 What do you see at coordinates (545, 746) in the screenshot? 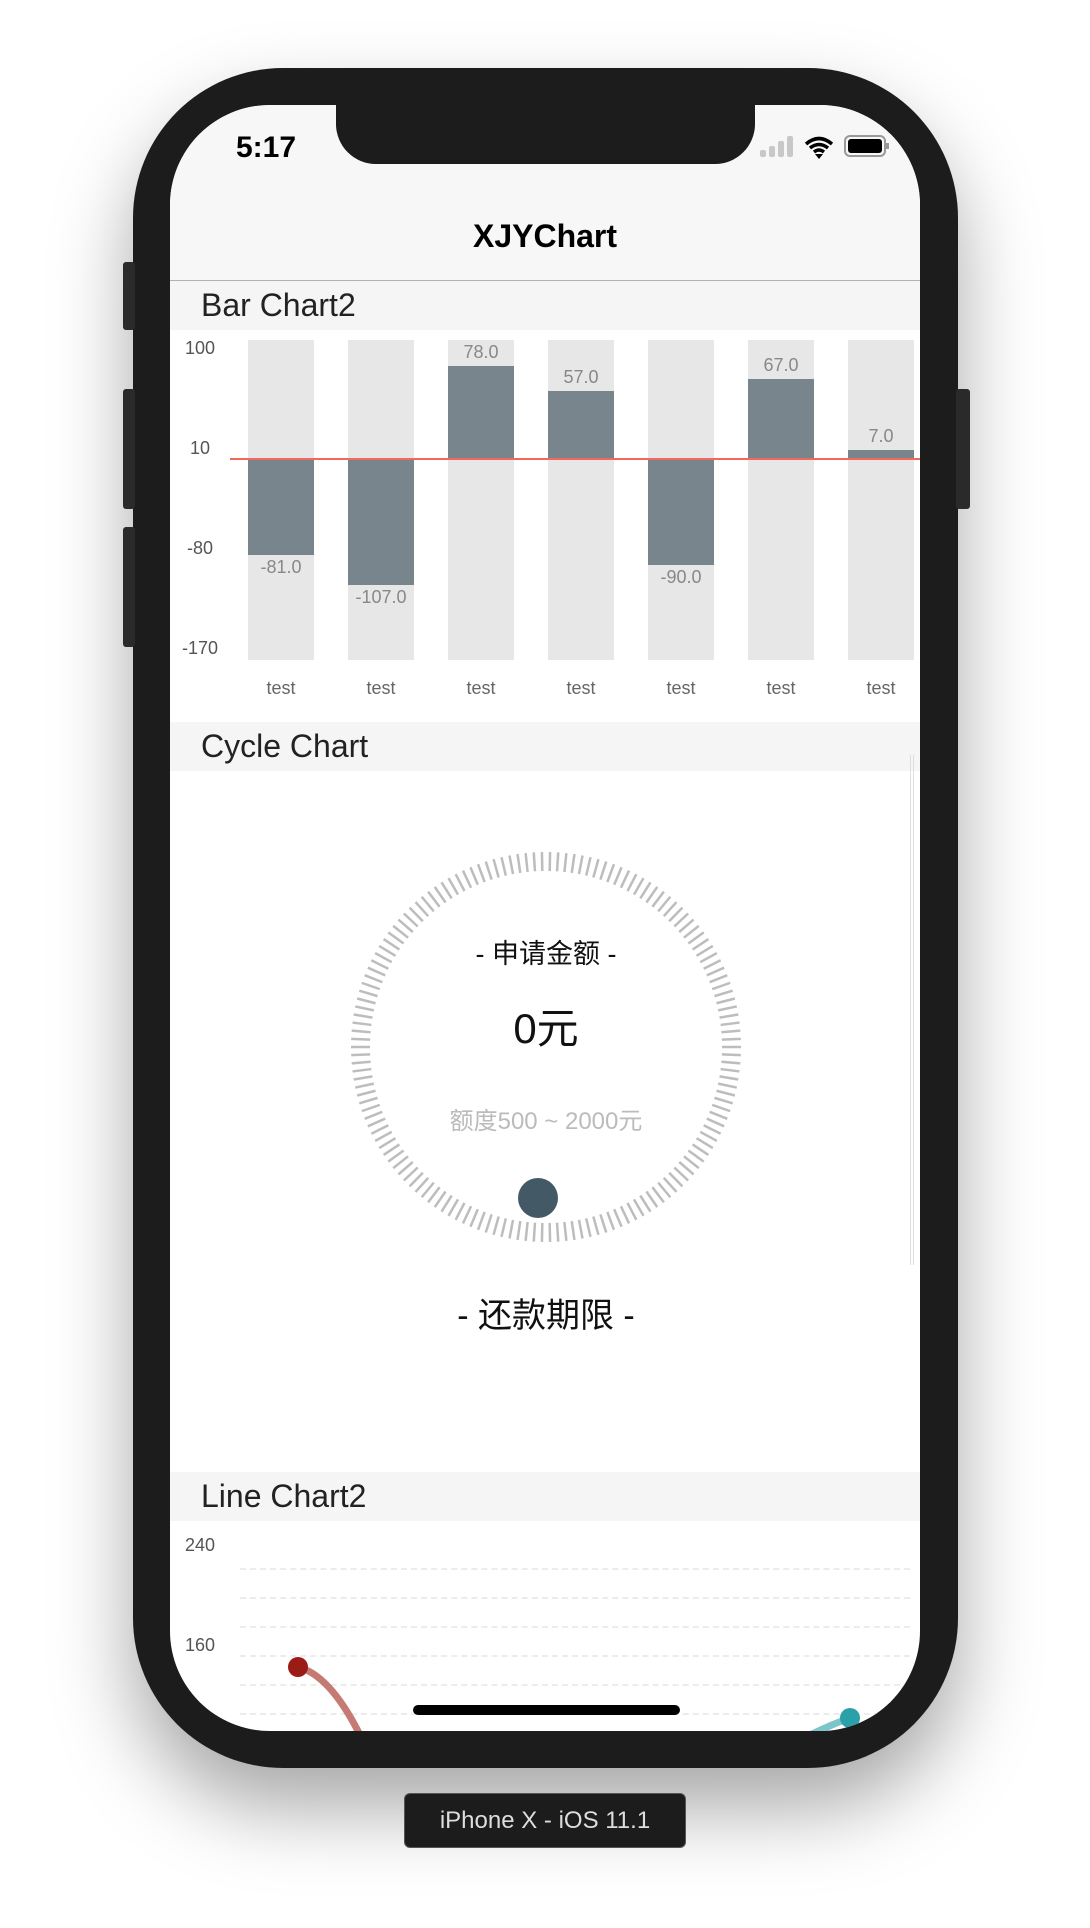
I see `section-header-cycle-chart: Cycle Chart` at bounding box center [545, 746].